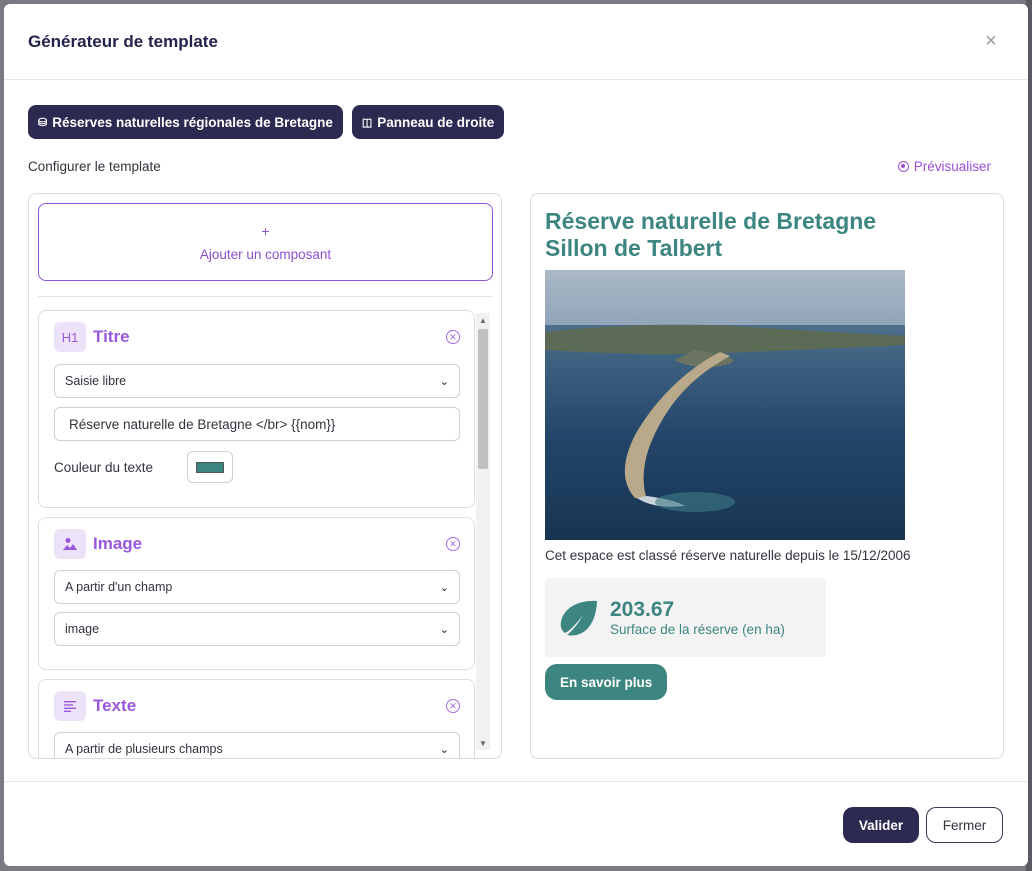 The height and width of the screenshot is (871, 1032). What do you see at coordinates (903, 166) in the screenshot?
I see `preview-radio-icon` at bounding box center [903, 166].